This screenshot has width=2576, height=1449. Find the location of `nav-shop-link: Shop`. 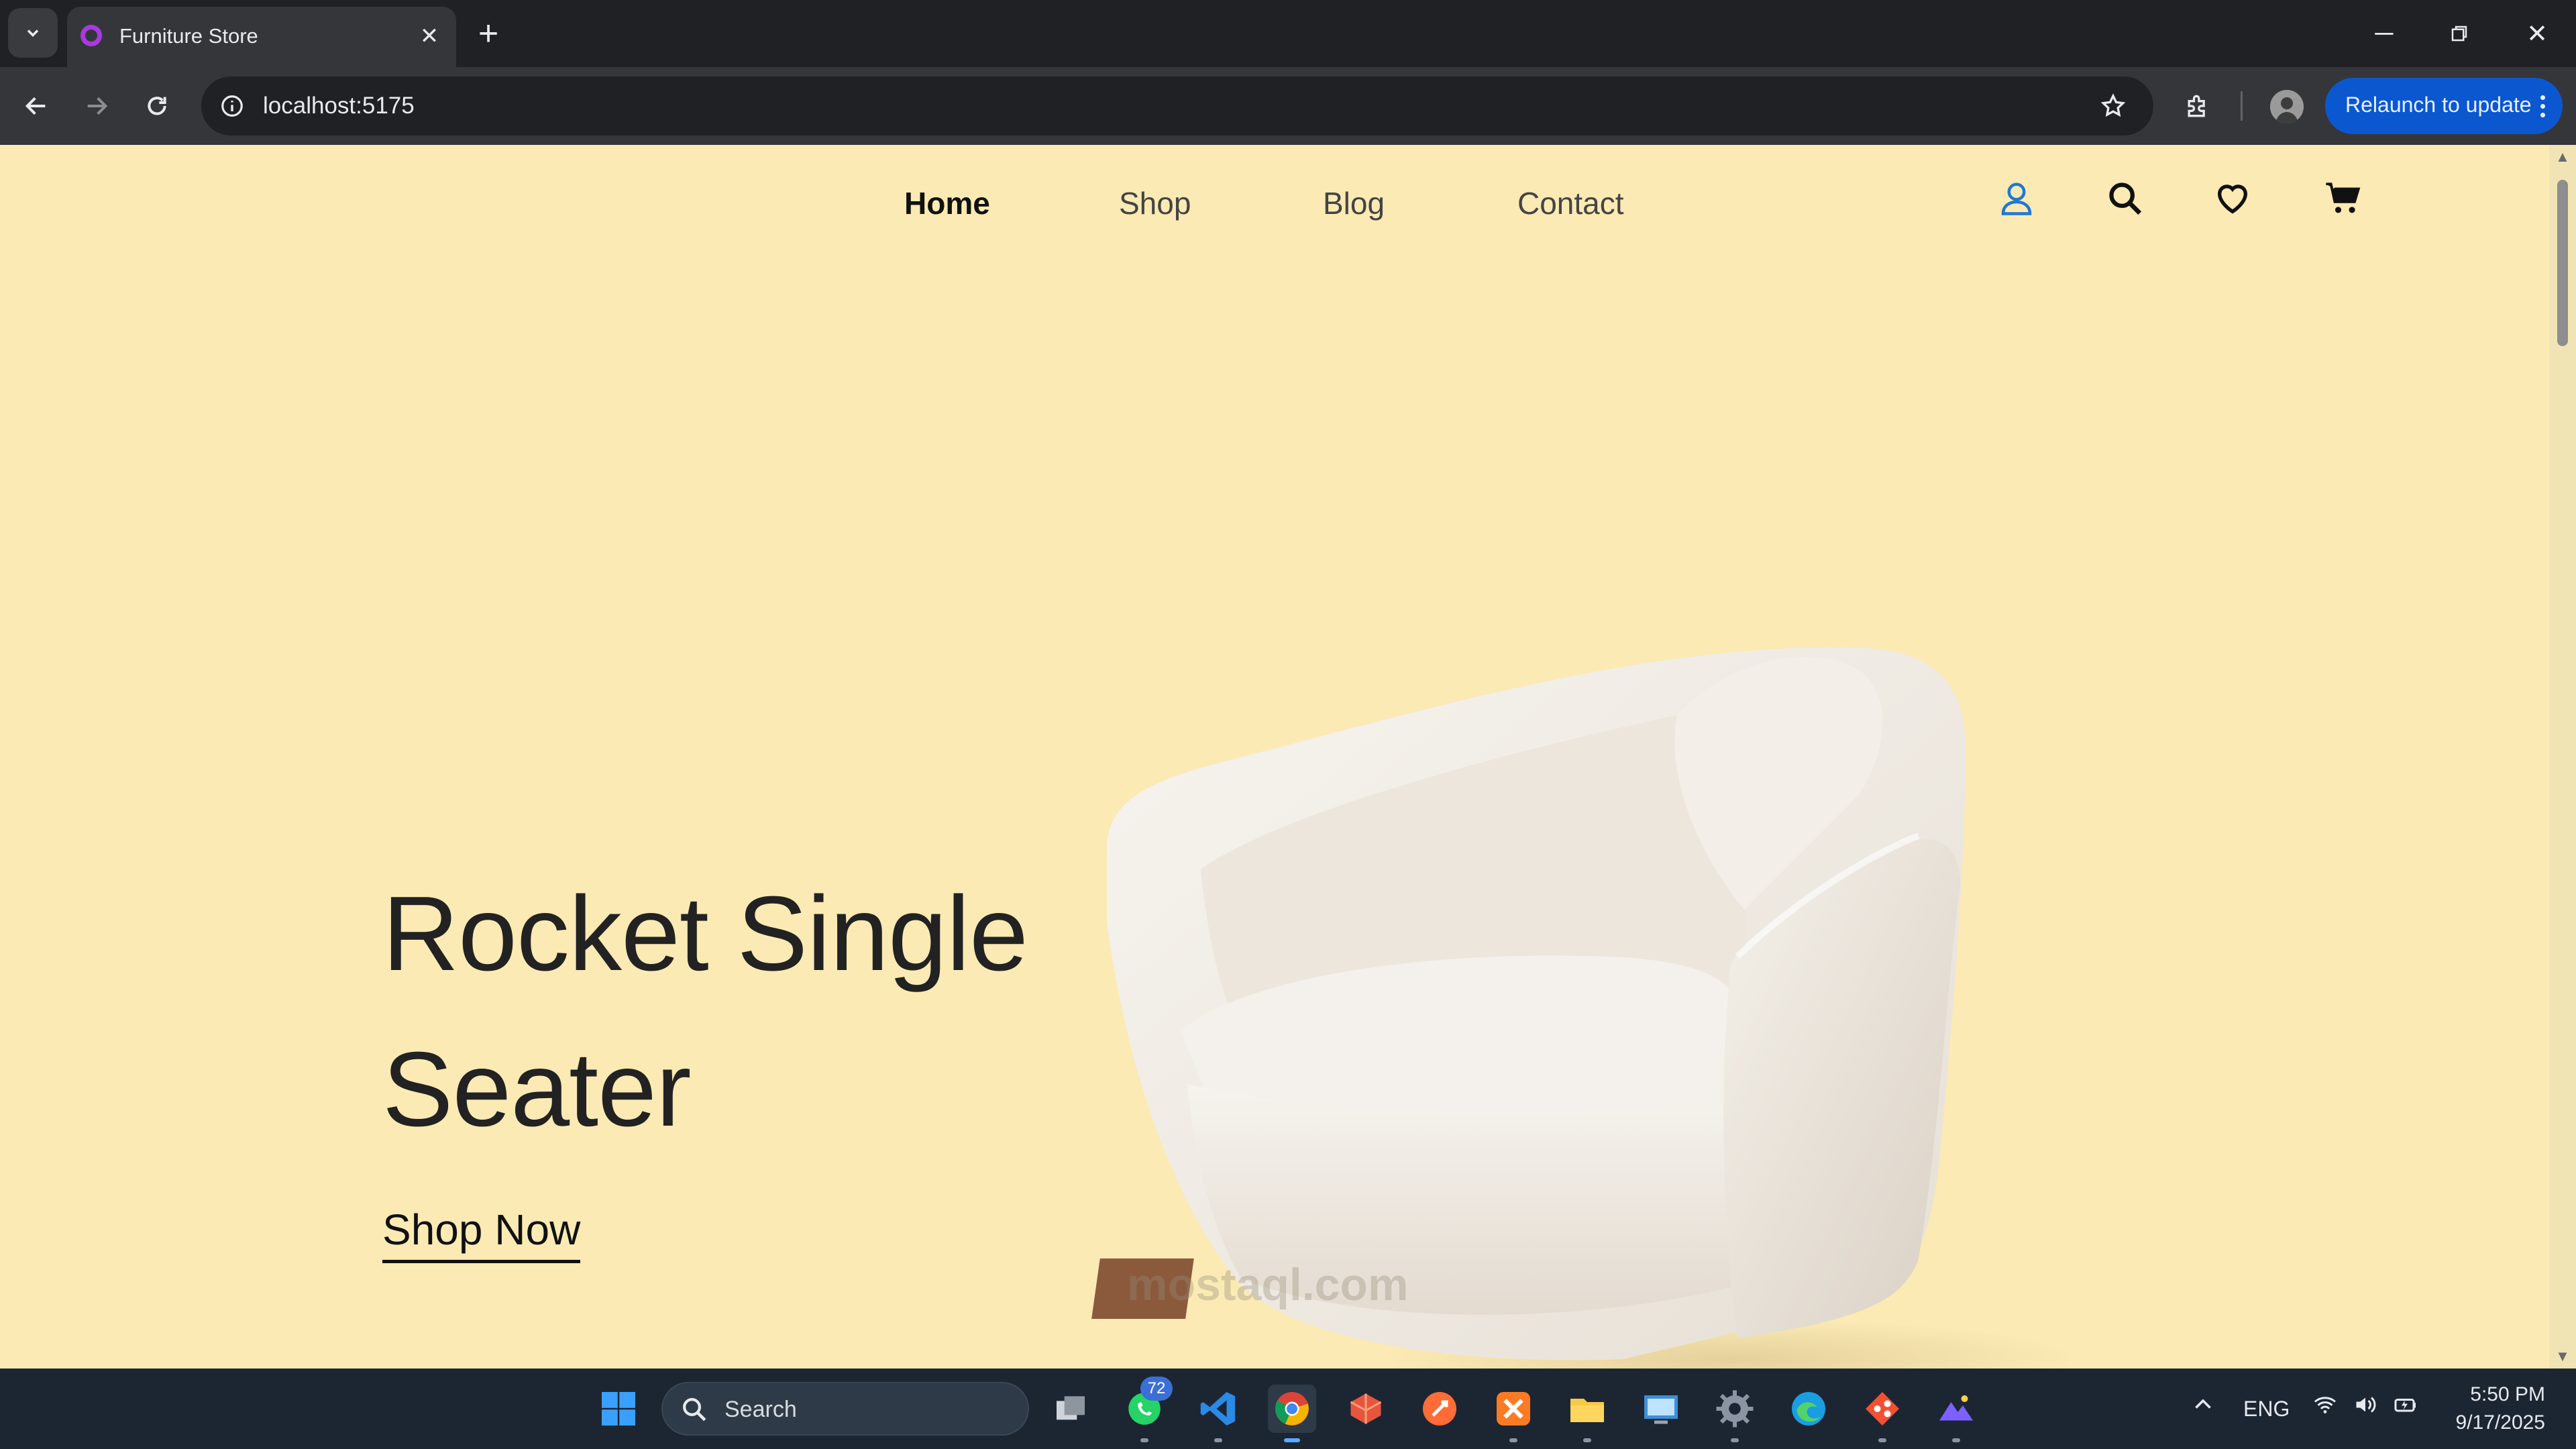

nav-shop-link: Shop is located at coordinates (1155, 203).